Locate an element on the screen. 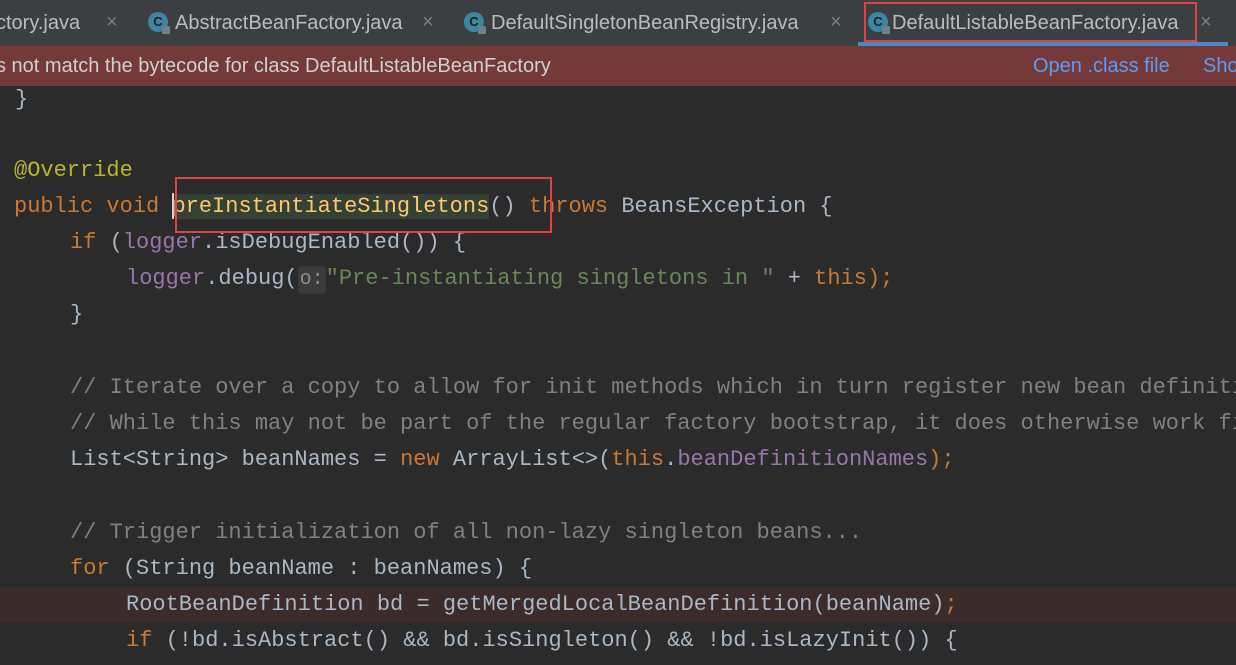 The image size is (1236, 665). code-text: ArrayList<>( is located at coordinates (525, 459).